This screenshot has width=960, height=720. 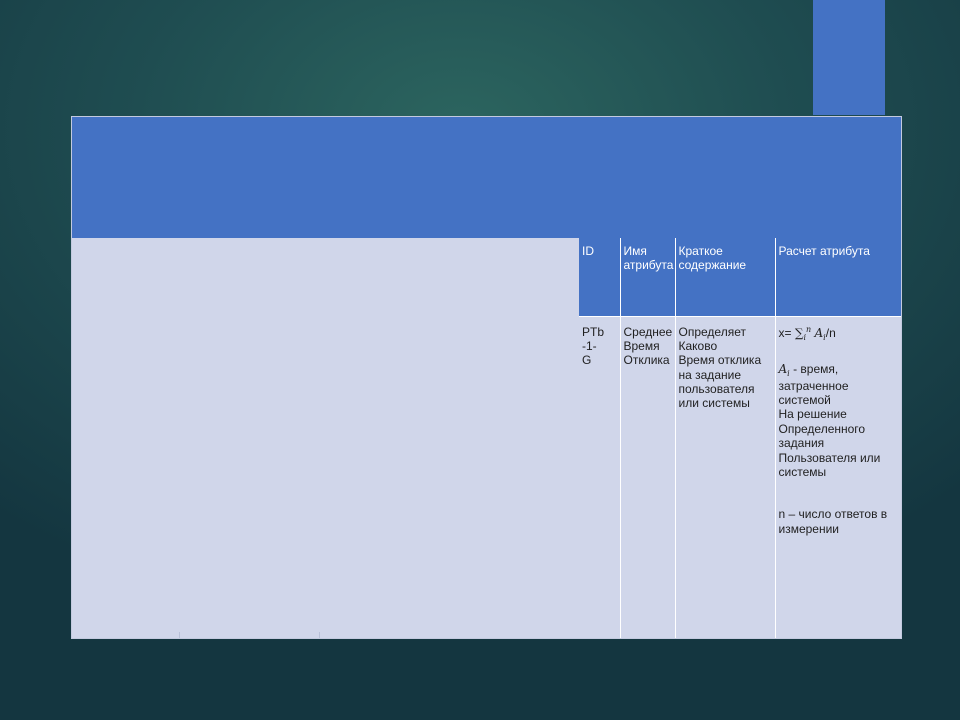 What do you see at coordinates (849, 57) in the screenshot?
I see `corner-accent-block` at bounding box center [849, 57].